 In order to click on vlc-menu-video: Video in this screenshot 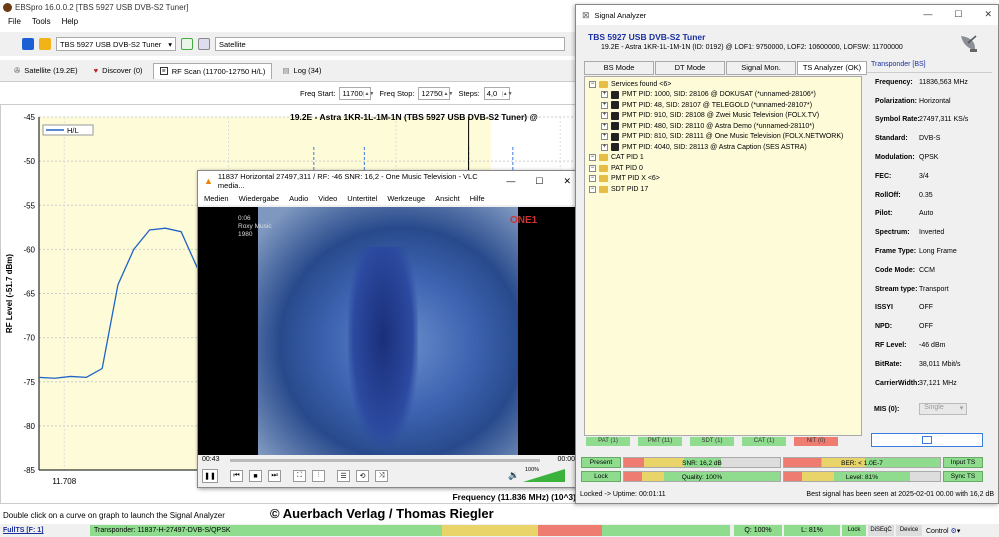, I will do `click(327, 198)`.